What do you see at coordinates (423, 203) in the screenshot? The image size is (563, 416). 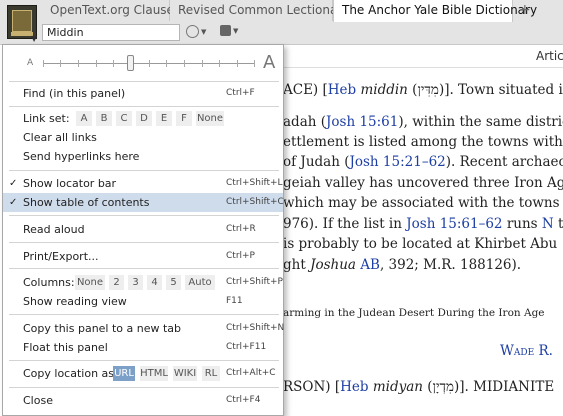 I see `content-line: which may be associated with the towns o` at bounding box center [423, 203].